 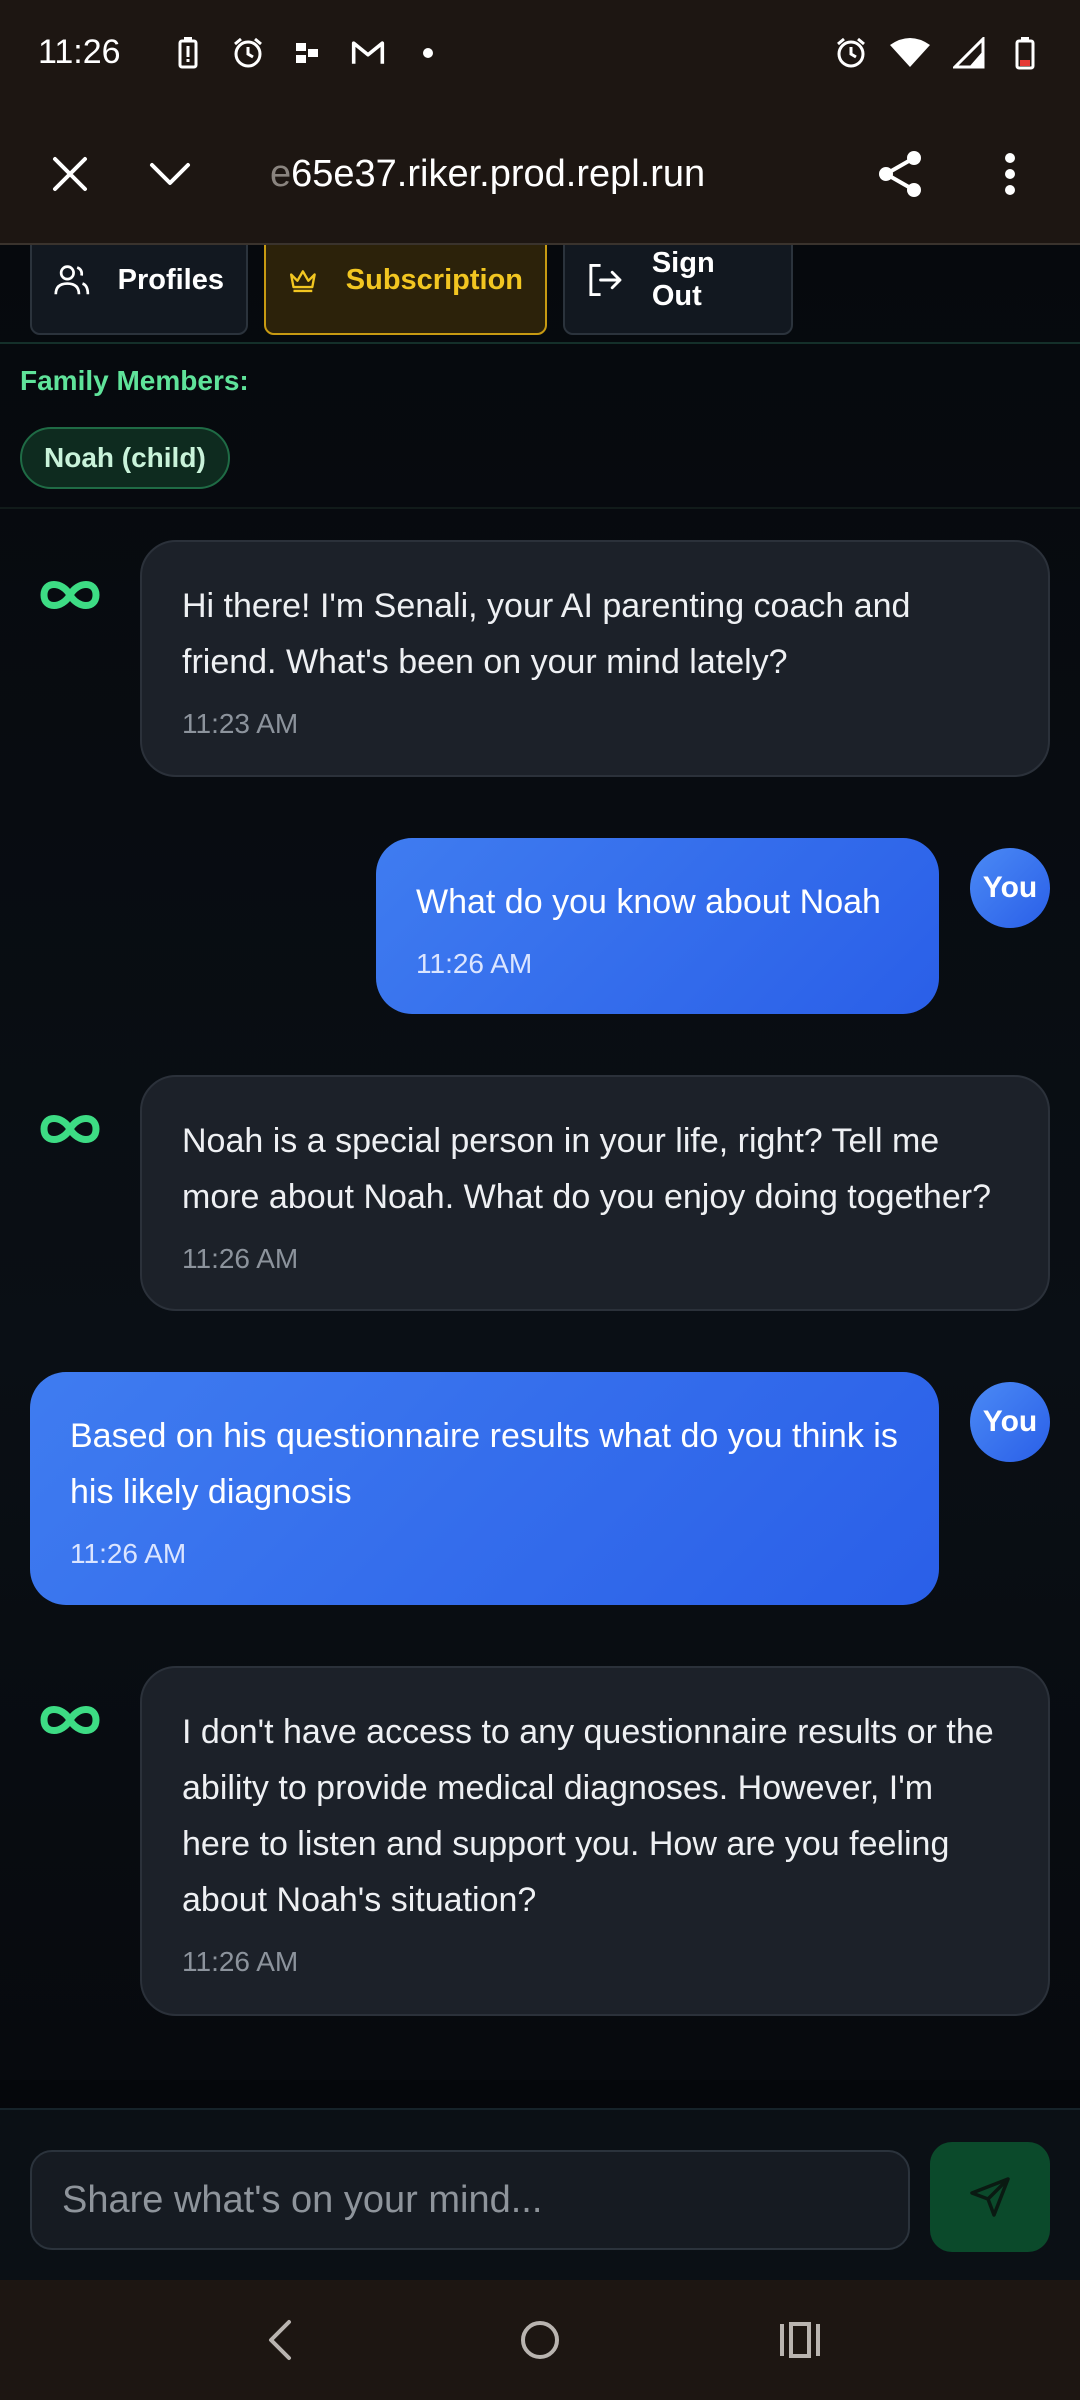 I want to click on header-actions: Profiles Subscription Sign Out, so click(x=540, y=295).